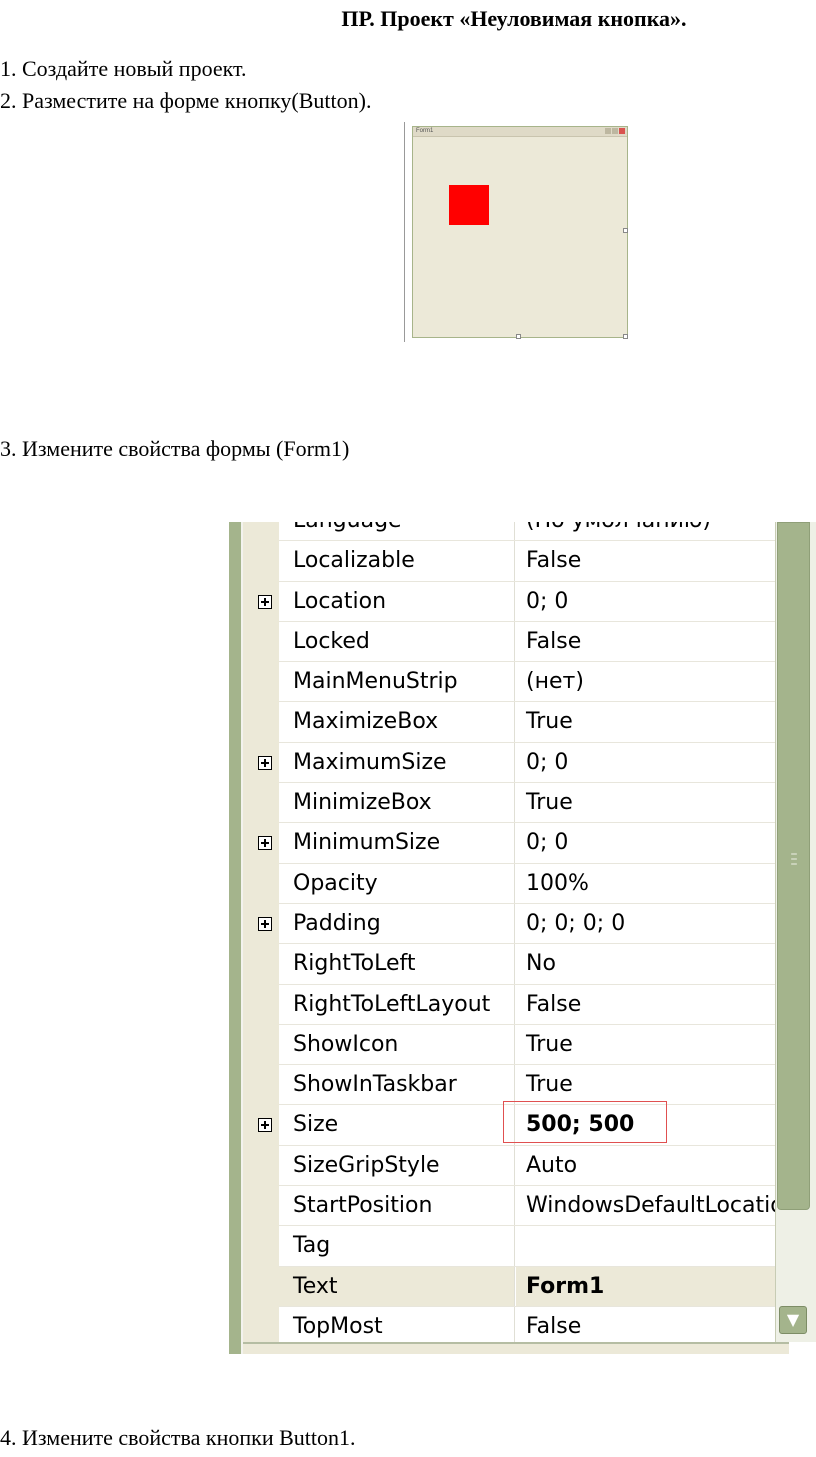 Image resolution: width=816 pixels, height=1457 pixels. Describe the element at coordinates (645, 1205) in the screenshot. I see `property-value: WindowsDefaultLocation` at that location.